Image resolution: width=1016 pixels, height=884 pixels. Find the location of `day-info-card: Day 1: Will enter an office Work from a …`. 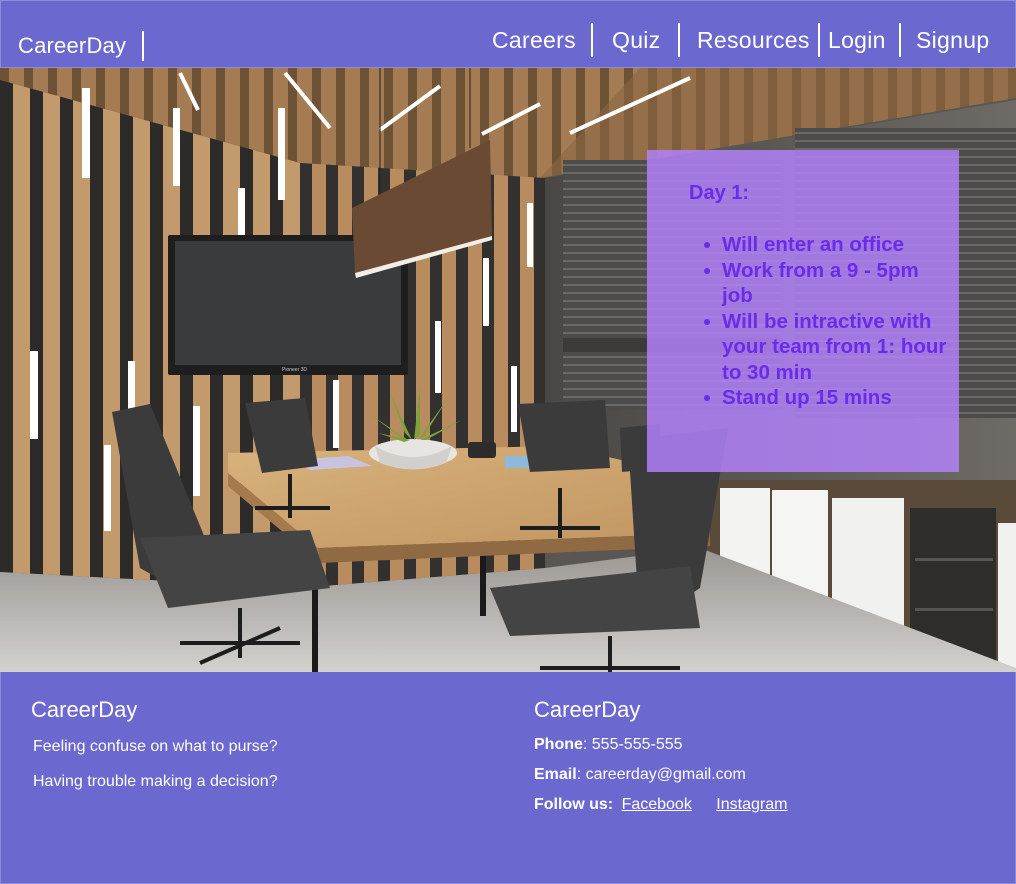

day-info-card: Day 1: Will enter an office Work from a … is located at coordinates (803, 311).